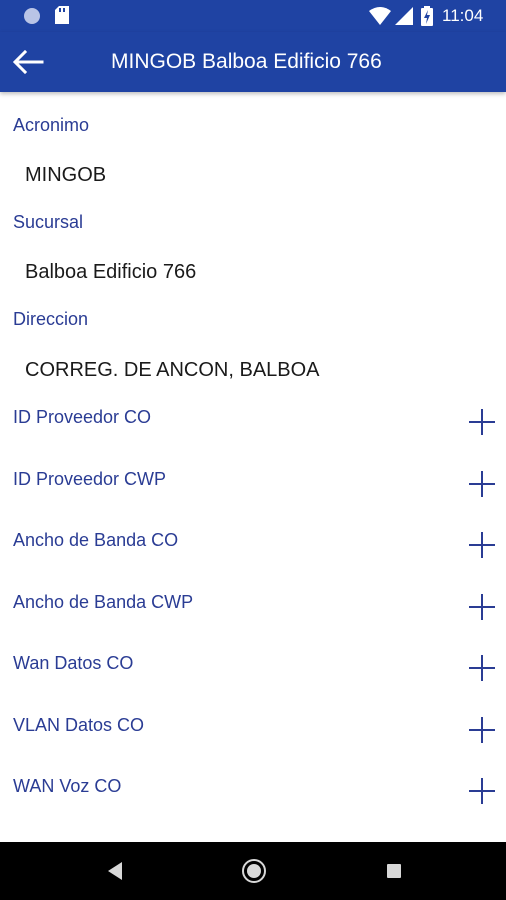 This screenshot has height=900, width=506. Describe the element at coordinates (253, 498) in the screenshot. I see `row-id-proveedor-cwp: ID Proveedor CWP` at that location.